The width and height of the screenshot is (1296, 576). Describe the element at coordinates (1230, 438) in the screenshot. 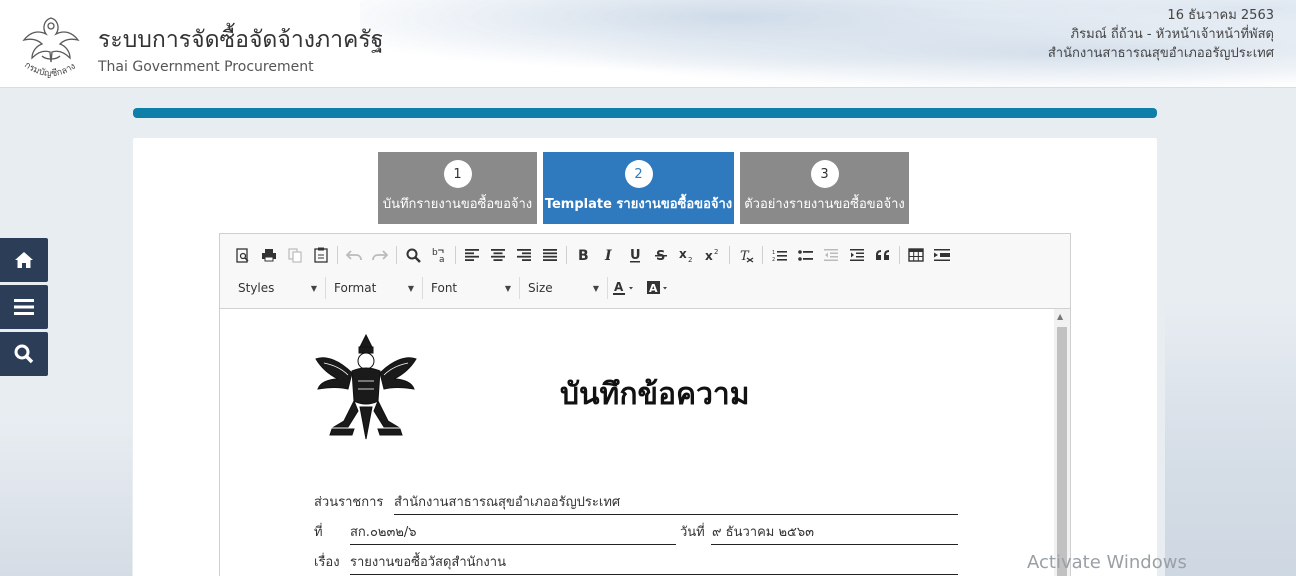

I see `background-decoration-right` at that location.